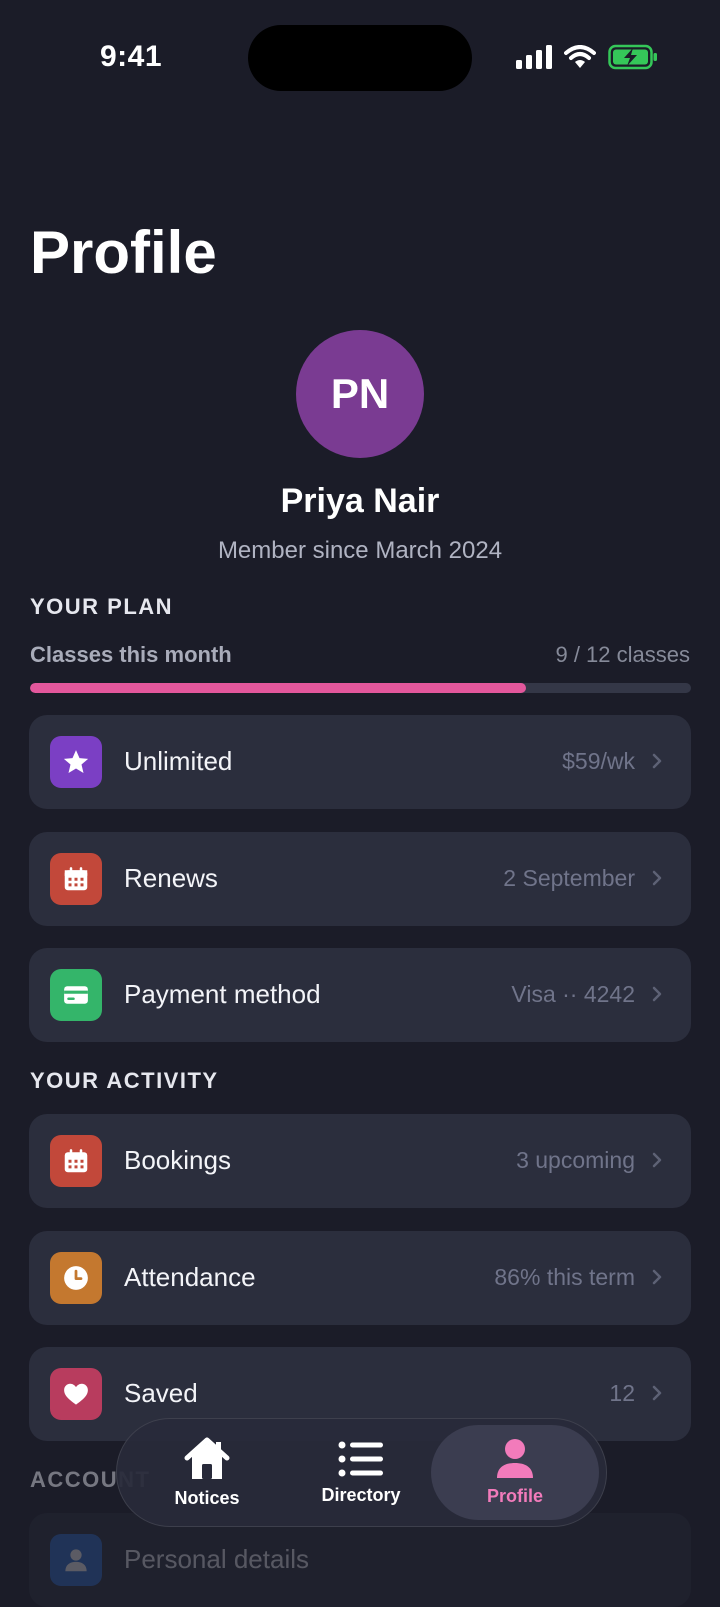 The image size is (720, 1607). Describe the element at coordinates (360, 879) in the screenshot. I see `plan-row-renews: Renews 2 September` at that location.